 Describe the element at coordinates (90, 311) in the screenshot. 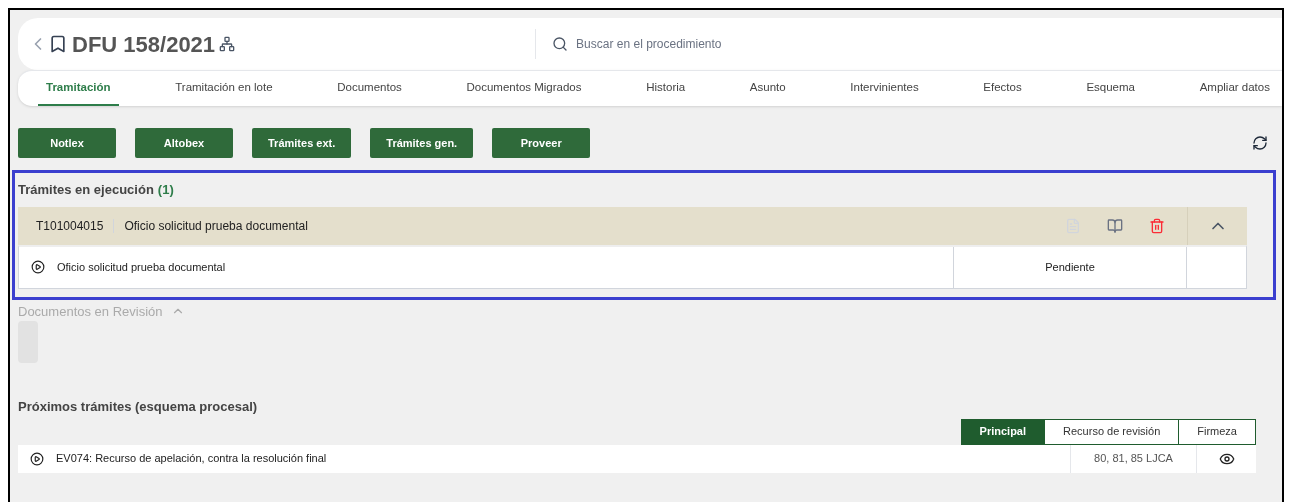

I see `section-title: Documentos en Revisión` at that location.